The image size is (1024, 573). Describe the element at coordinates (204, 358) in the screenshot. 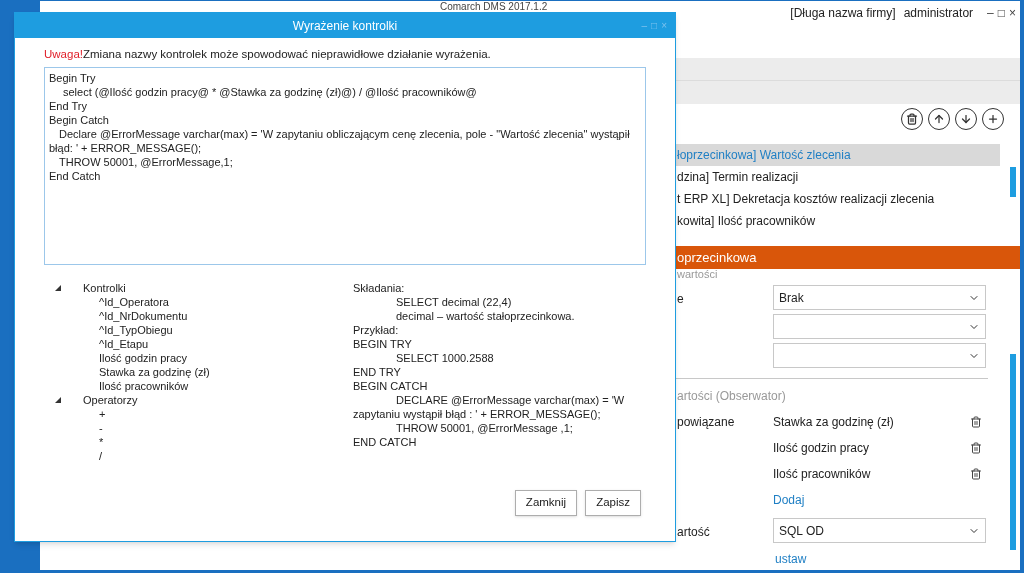

I see `tree-item: Ilość godzin pracy` at that location.